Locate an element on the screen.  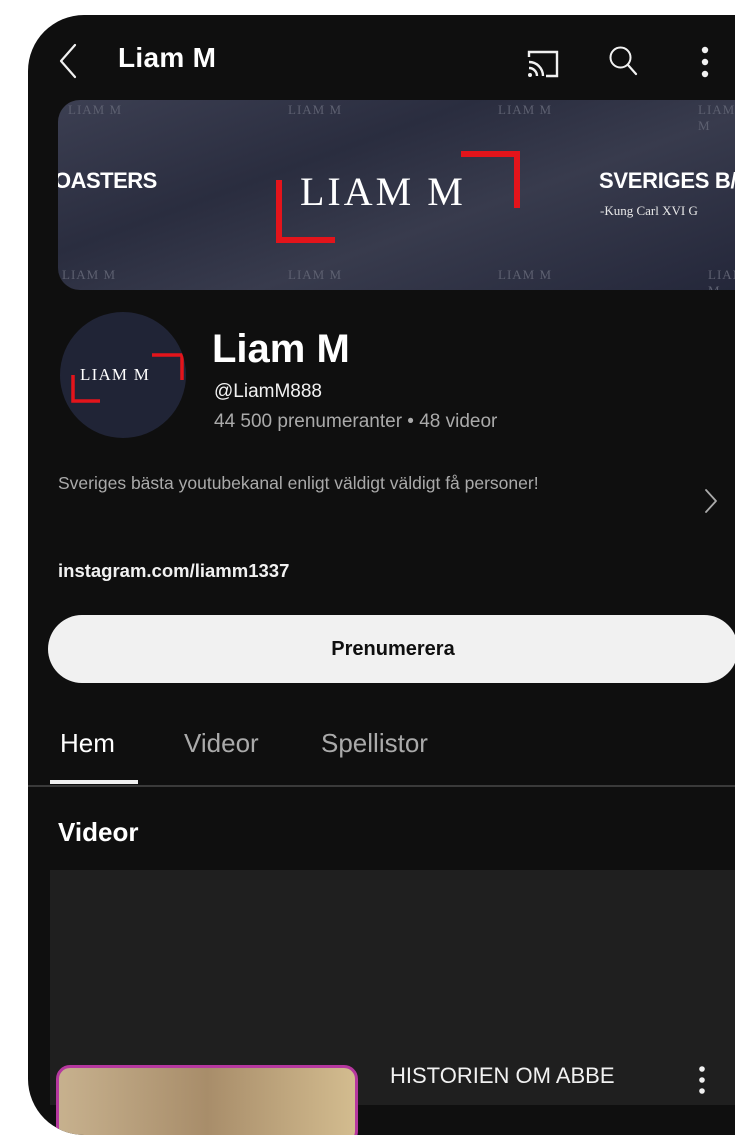
active-tab-indicator is located at coordinates (94, 782).